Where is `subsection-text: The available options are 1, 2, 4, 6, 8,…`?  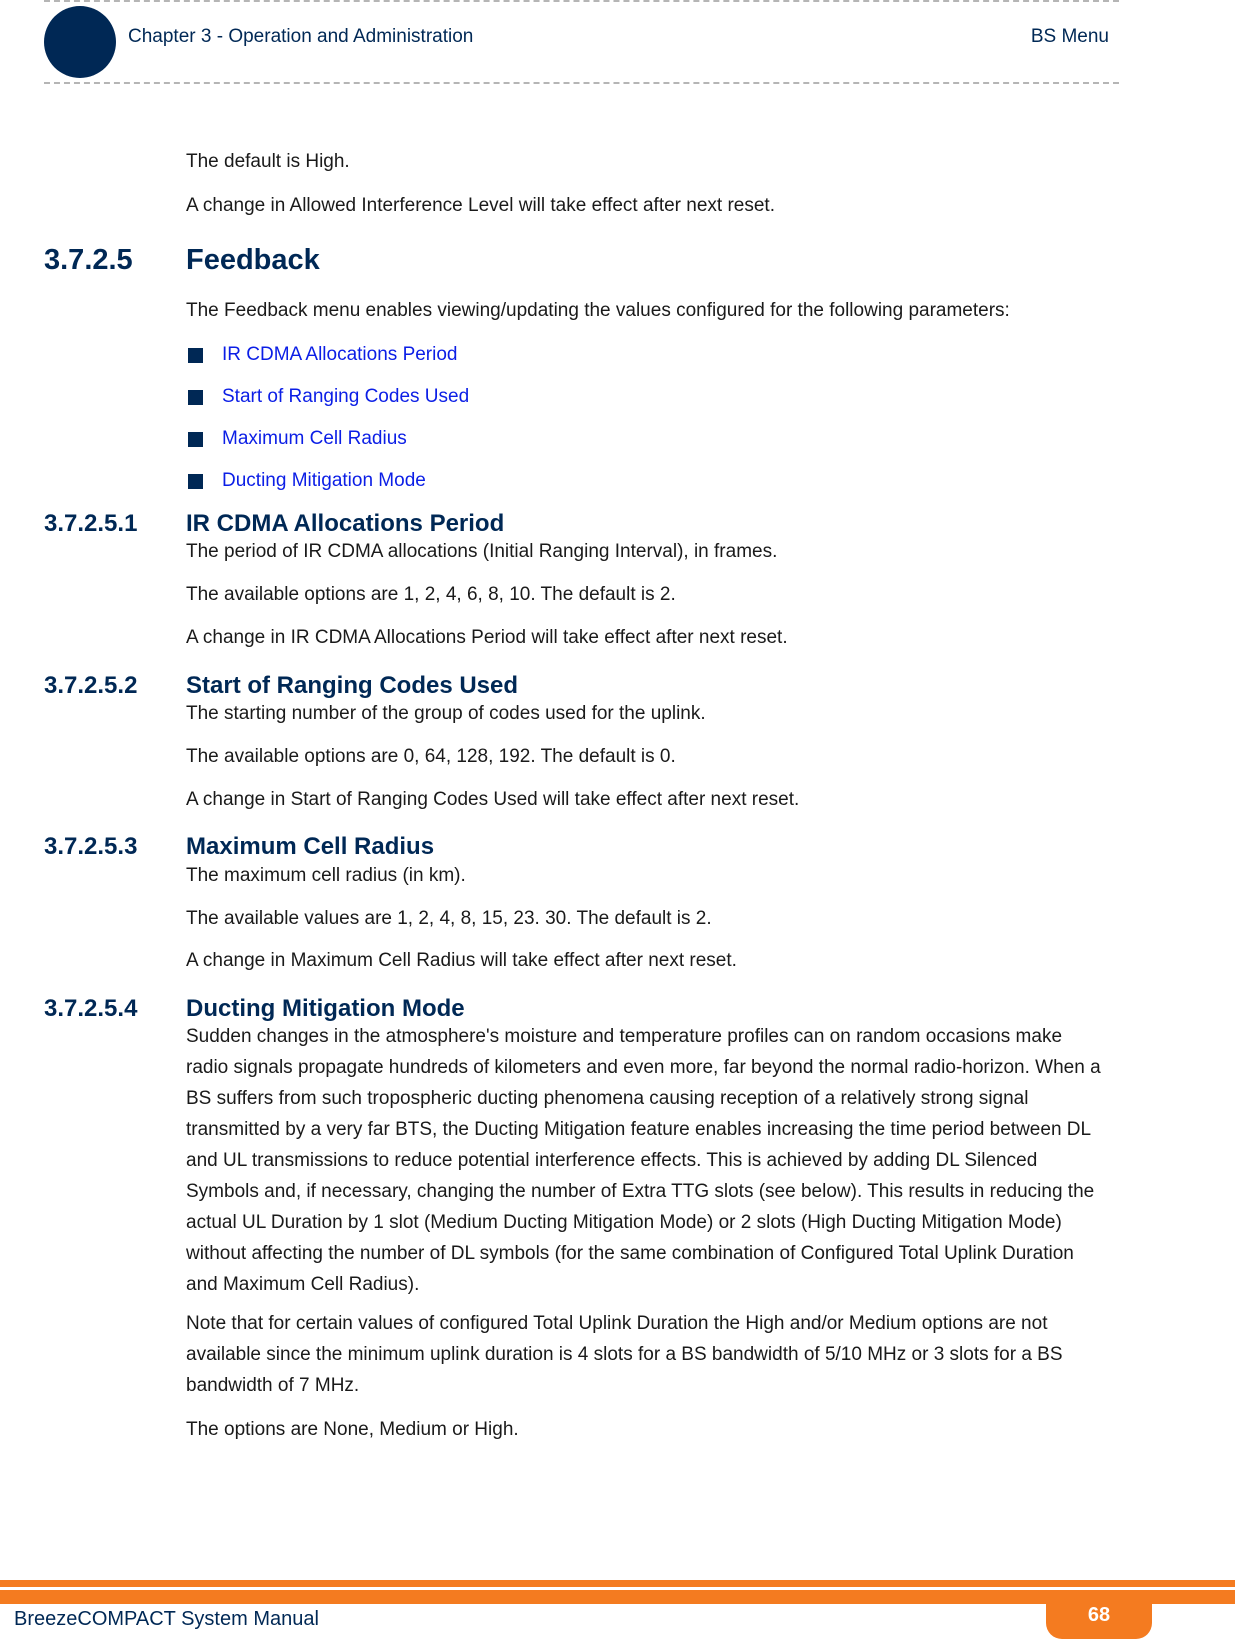
subsection-text: The available options are 1, 2, 4, 6, 8,… is located at coordinates (431, 594).